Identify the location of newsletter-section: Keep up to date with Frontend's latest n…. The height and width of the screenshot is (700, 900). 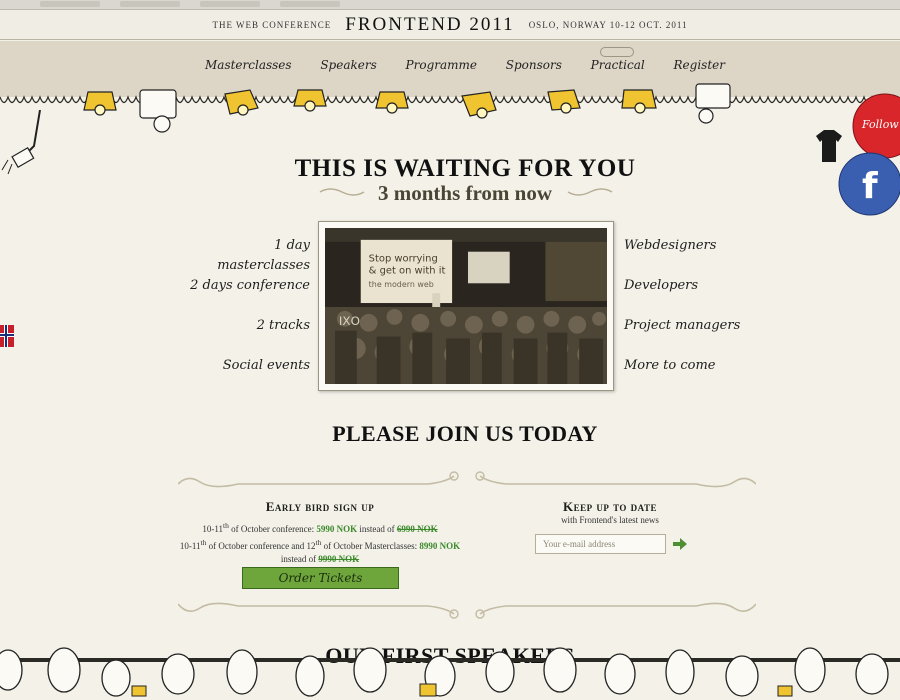
(610, 526).